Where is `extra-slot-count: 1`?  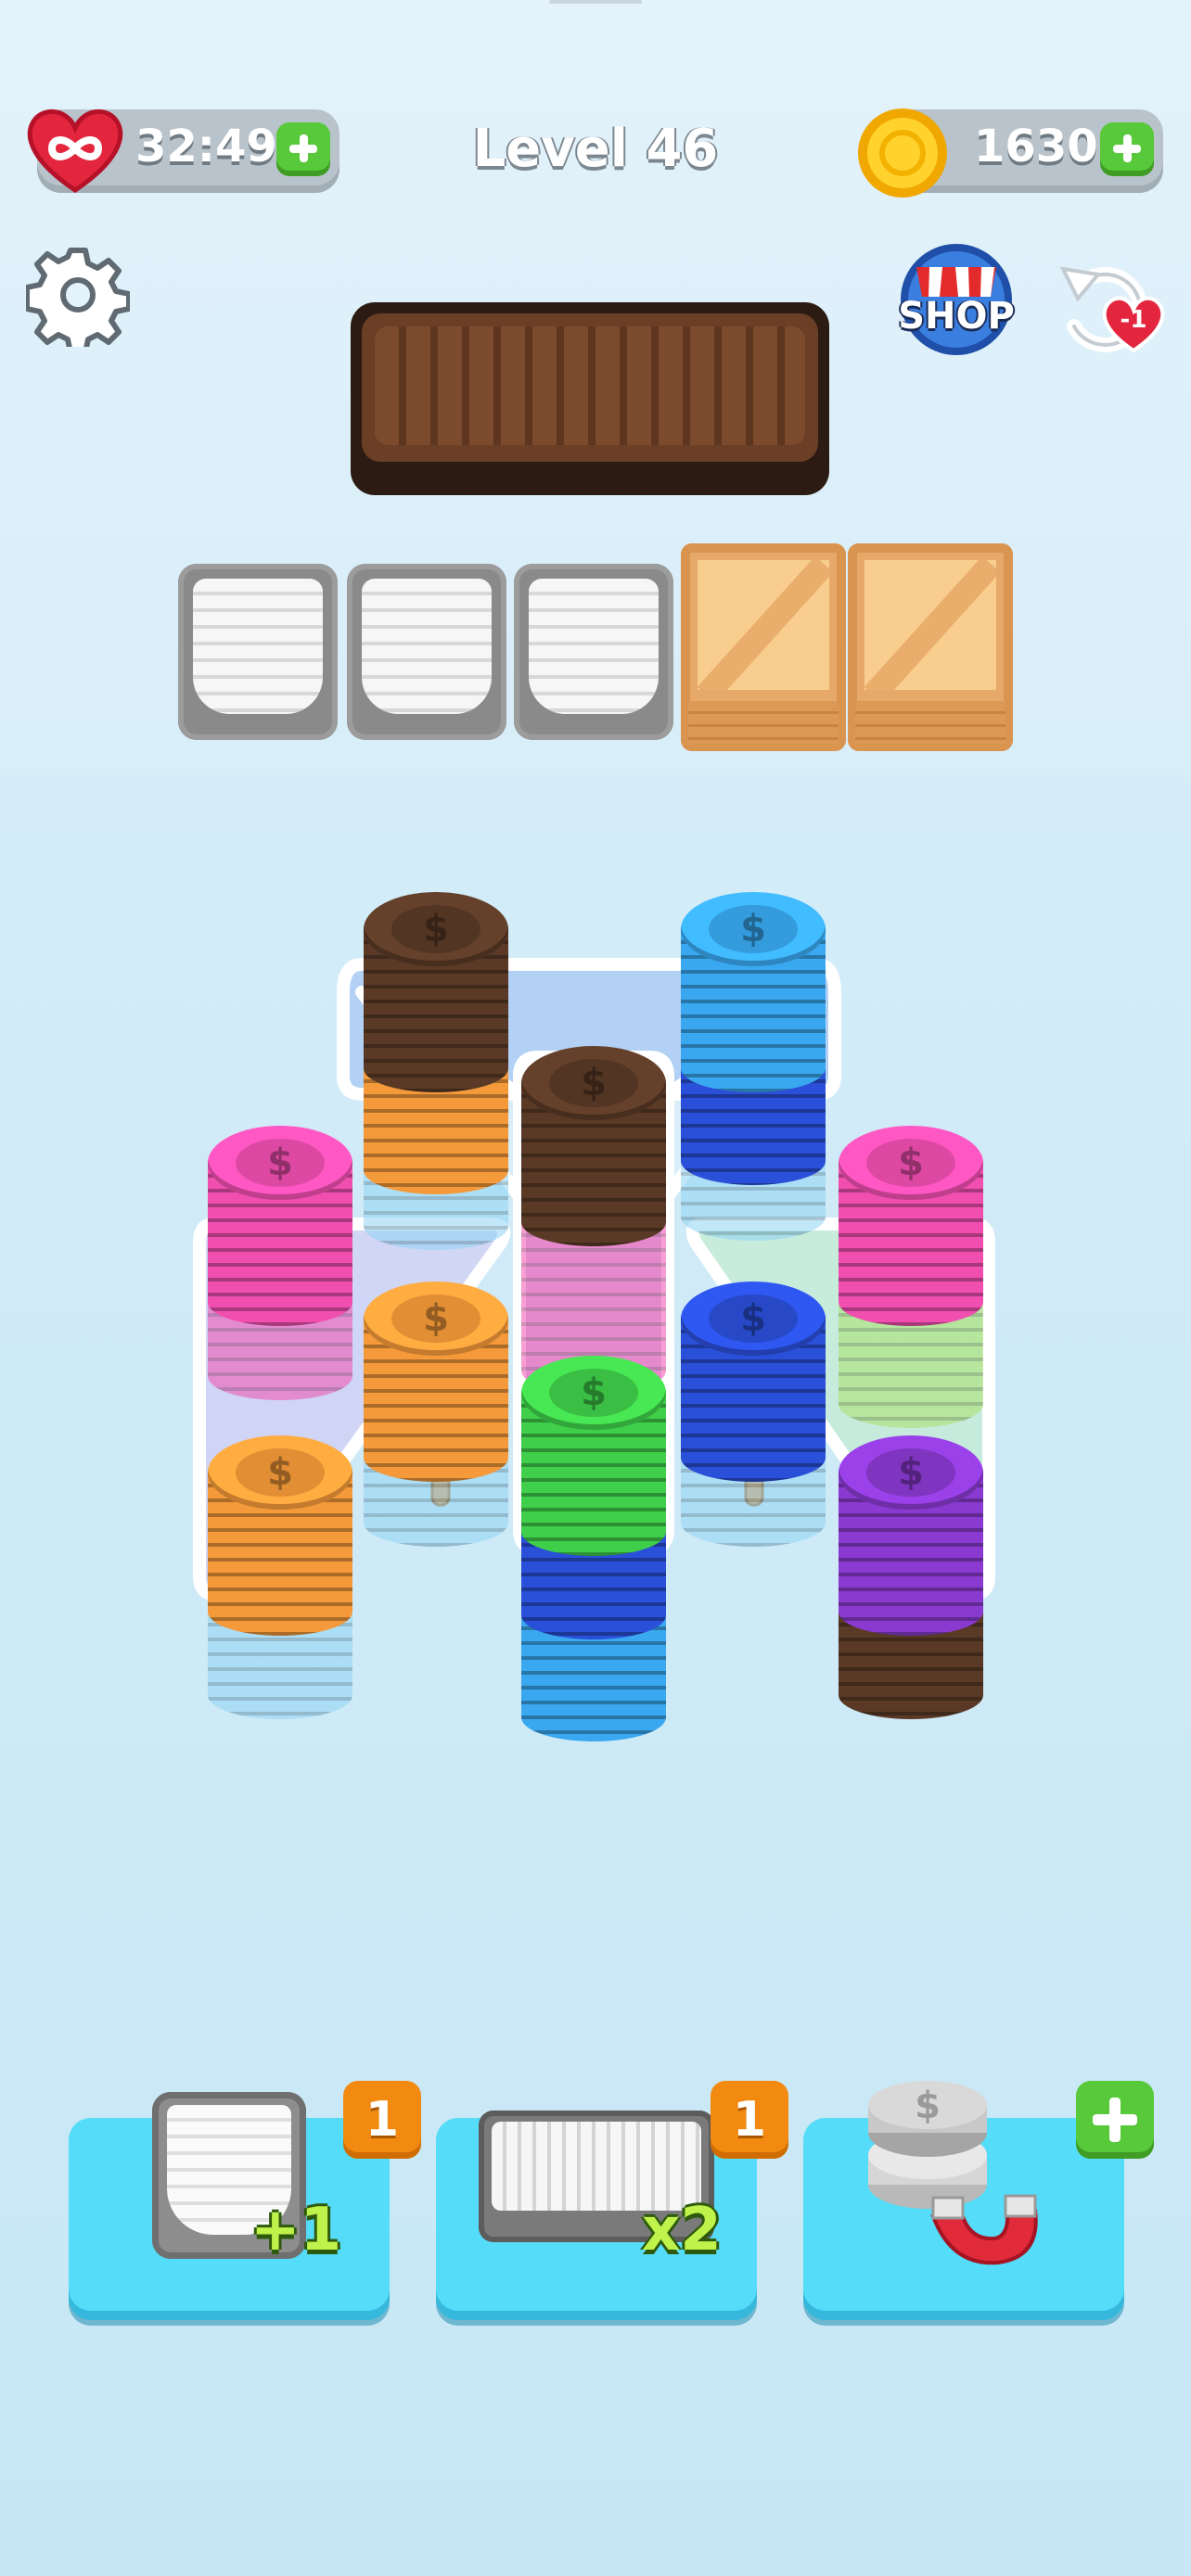
extra-slot-count: 1 is located at coordinates (382, 2120).